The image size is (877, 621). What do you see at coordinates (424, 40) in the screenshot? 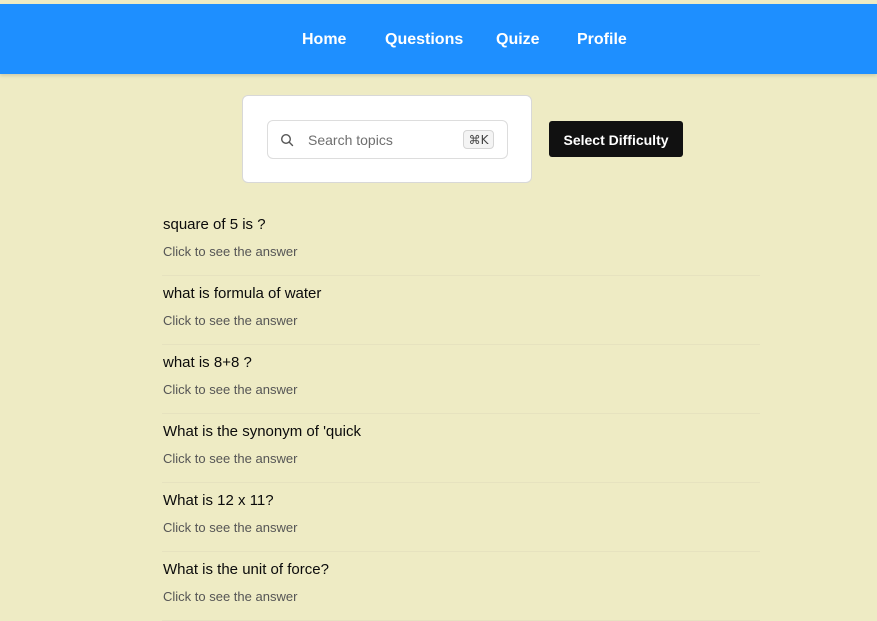
I see `nav-questions-link: Questions` at bounding box center [424, 40].